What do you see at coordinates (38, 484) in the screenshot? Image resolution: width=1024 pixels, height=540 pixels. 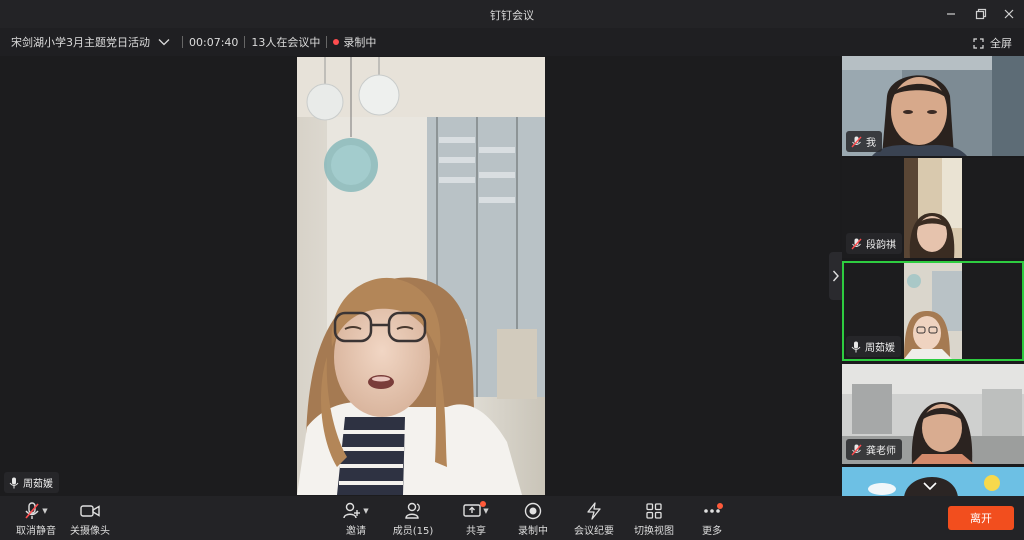 I see `main-speaker-name: 周茹媛` at bounding box center [38, 484].